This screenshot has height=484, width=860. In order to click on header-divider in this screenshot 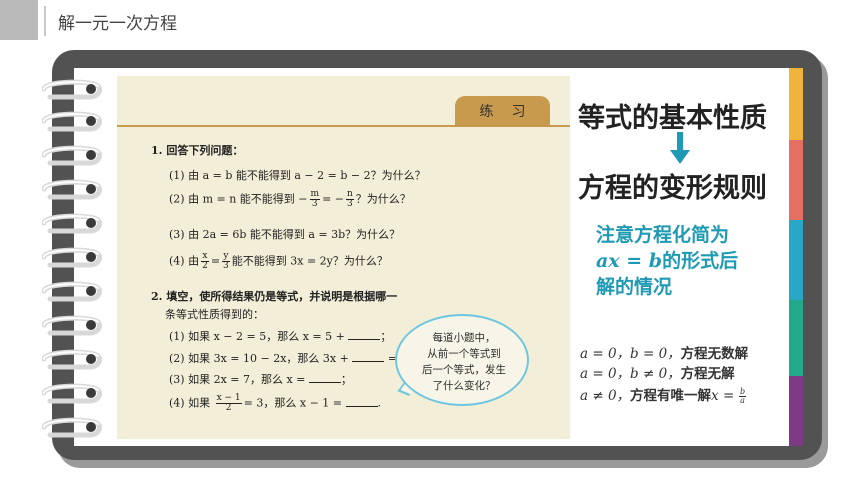, I will do `click(45, 21)`.